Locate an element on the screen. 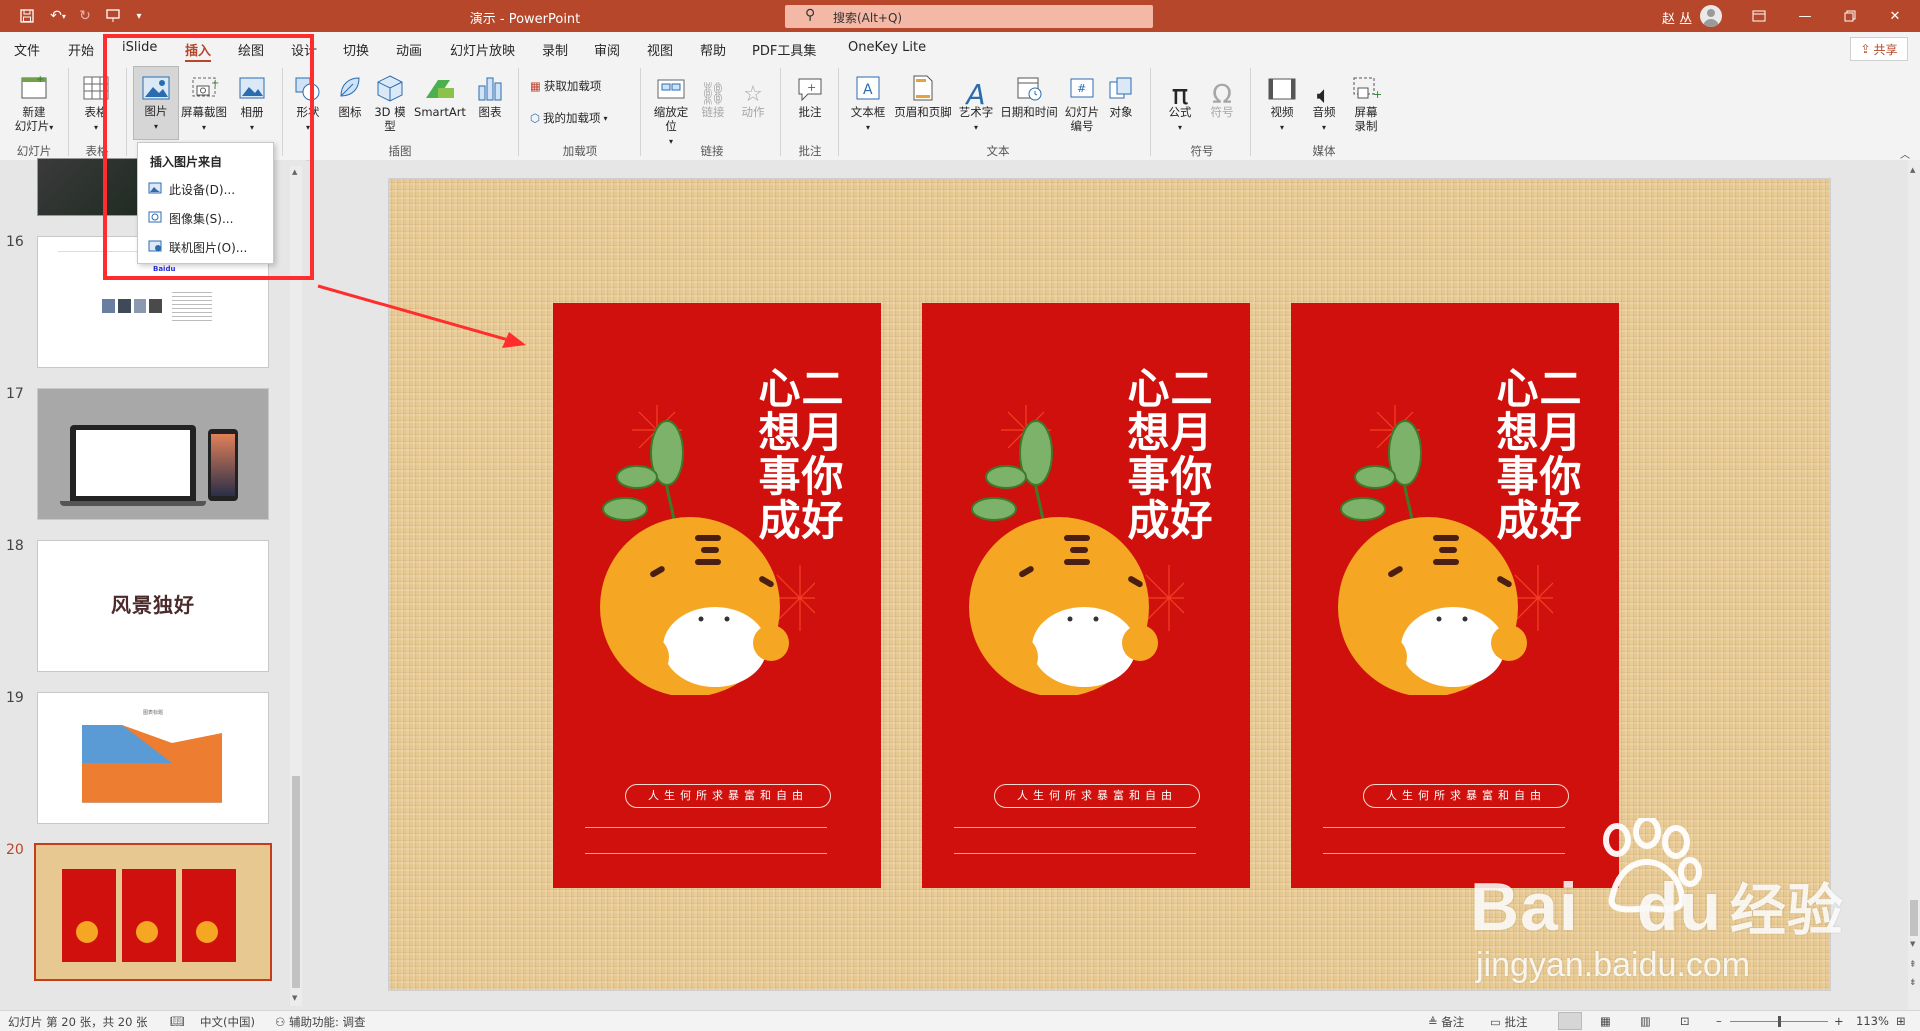  screen-recording-label: 屏幕录制 is located at coordinates (1366, 119).